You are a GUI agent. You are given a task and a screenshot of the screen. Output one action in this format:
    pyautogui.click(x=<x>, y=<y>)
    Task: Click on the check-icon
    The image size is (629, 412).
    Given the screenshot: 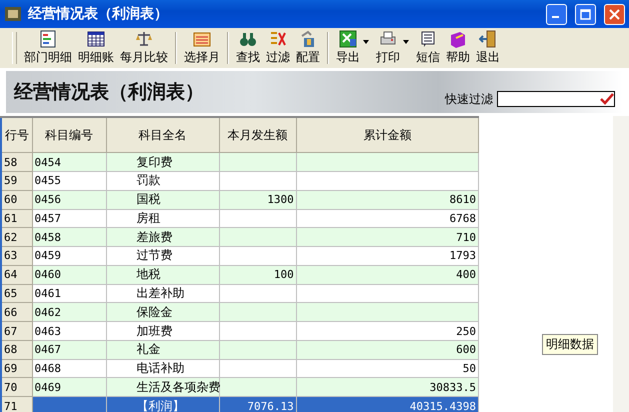 What is the action you would take?
    pyautogui.click(x=607, y=99)
    